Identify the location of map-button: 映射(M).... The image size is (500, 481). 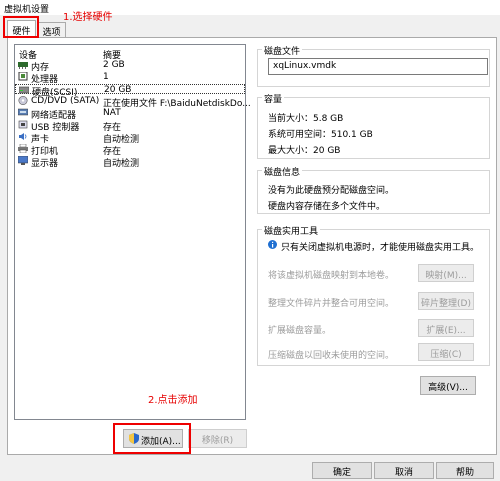
(446, 273).